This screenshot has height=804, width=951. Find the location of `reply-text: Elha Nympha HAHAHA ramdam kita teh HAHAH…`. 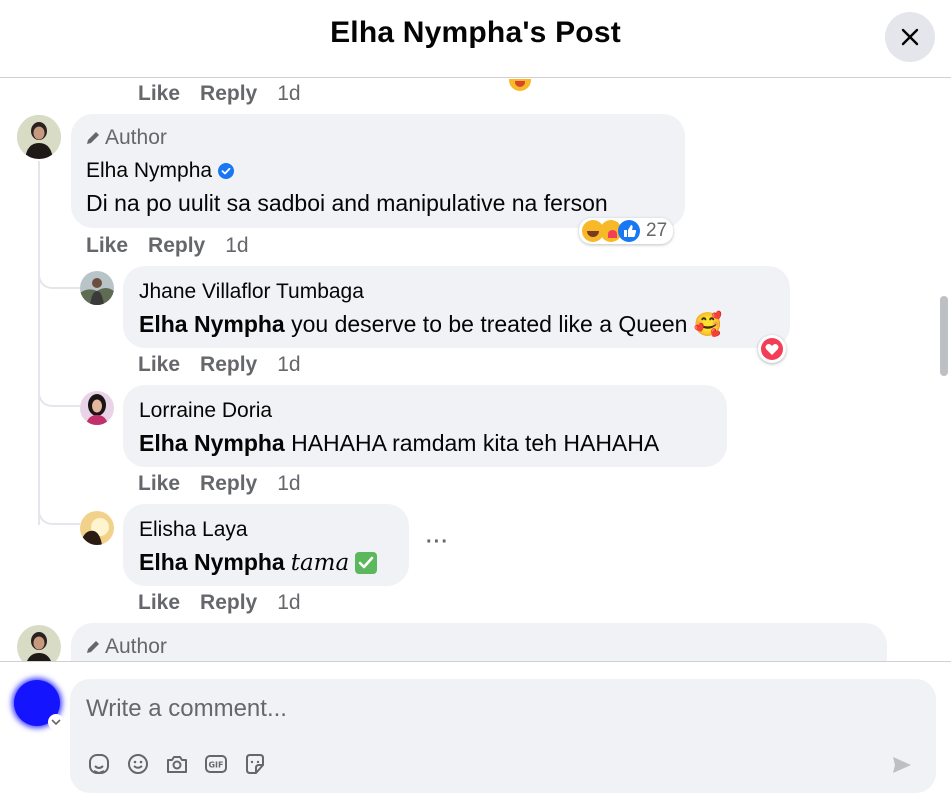

reply-text: Elha Nympha HAHAHA ramdam kita teh HAHAH… is located at coordinates (399, 443).